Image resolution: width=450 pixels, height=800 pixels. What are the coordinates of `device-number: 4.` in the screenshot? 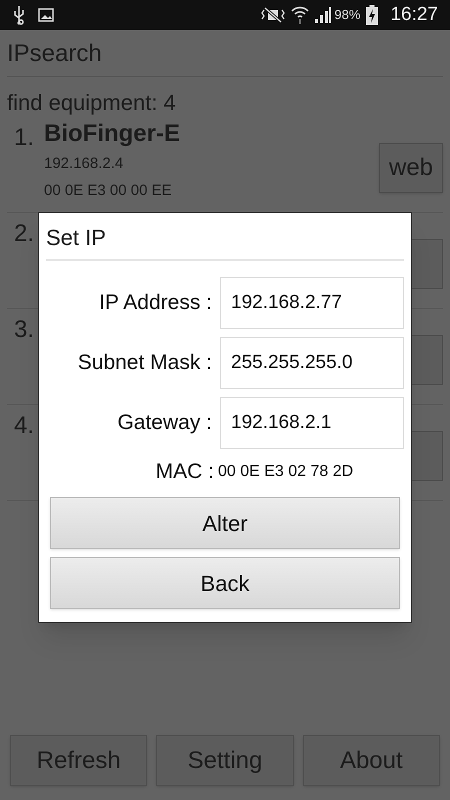 It's located at (25, 423).